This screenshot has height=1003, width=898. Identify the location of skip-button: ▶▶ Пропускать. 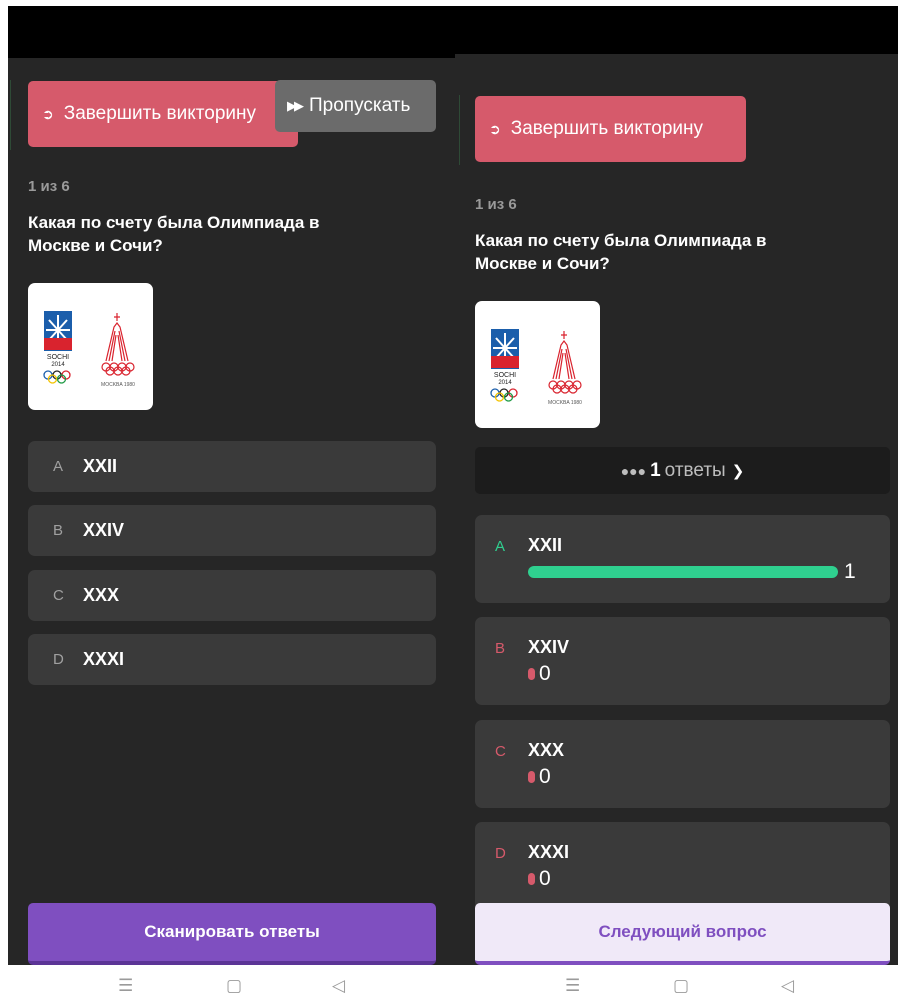
(355, 106).